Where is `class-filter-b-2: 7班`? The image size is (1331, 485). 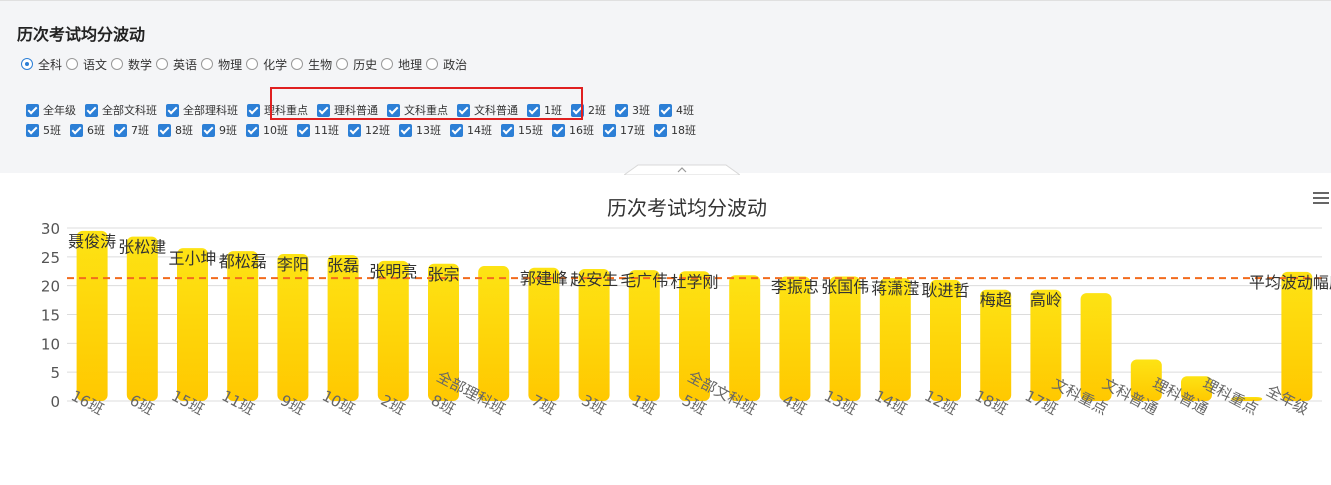
class-filter-b-2: 7班 is located at coordinates (131, 130).